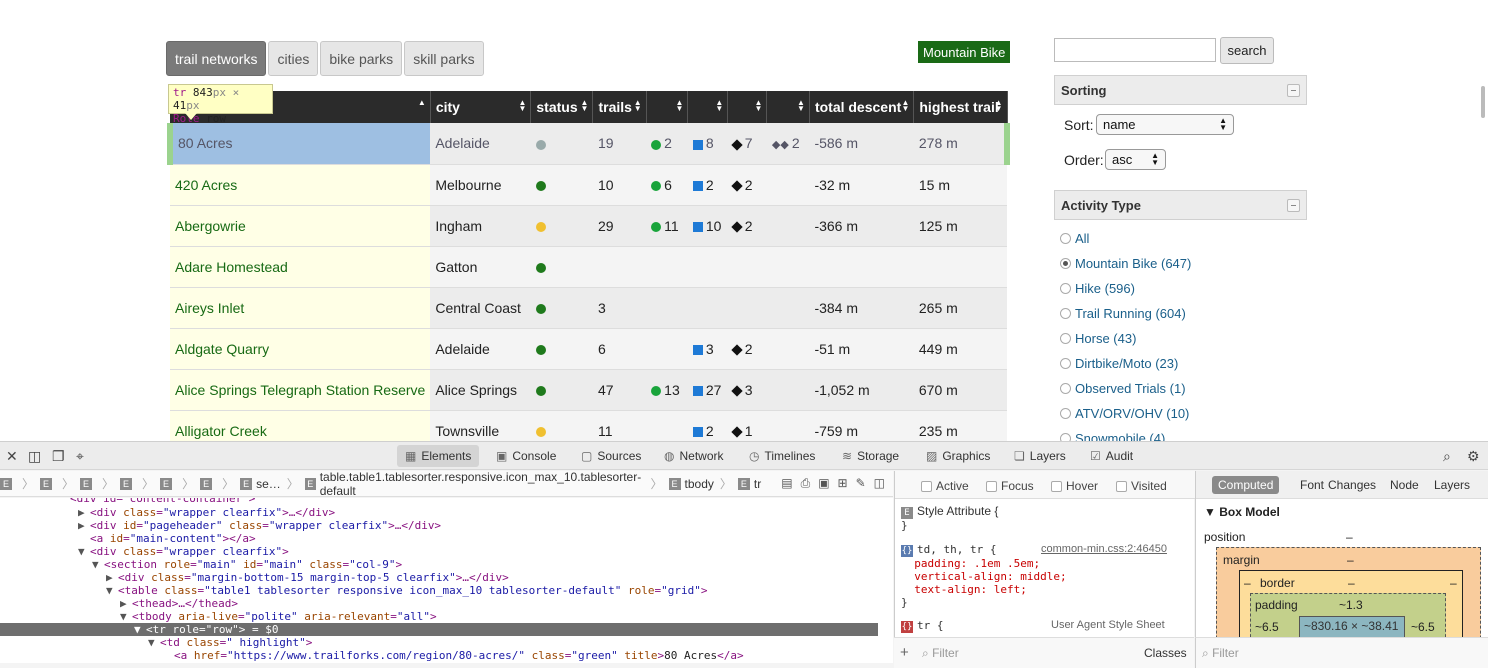 Image resolution: width=1488 pixels, height=668 pixels. I want to click on undock-icon: ❐, so click(58, 456).